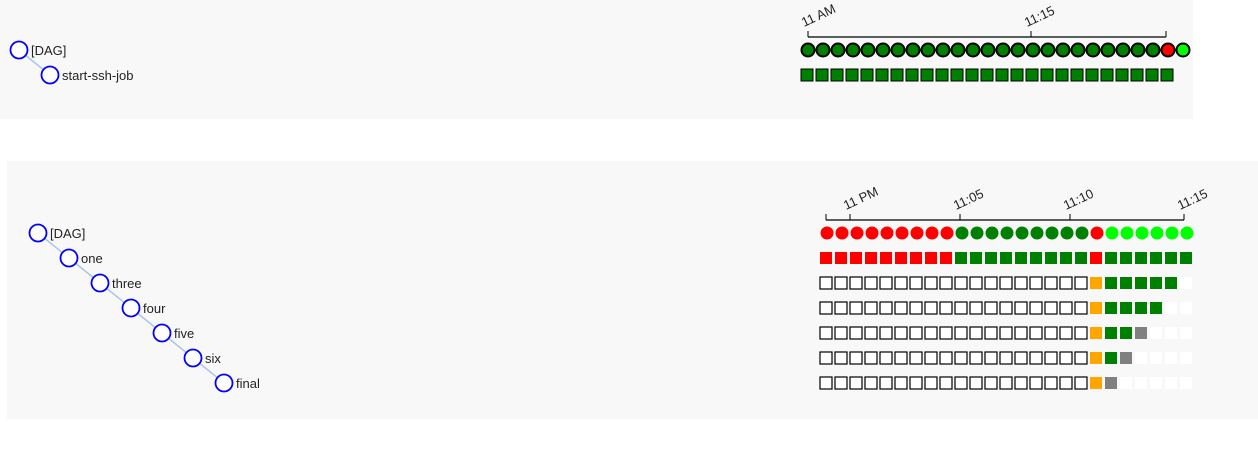 The height and width of the screenshot is (467, 1258). Describe the element at coordinates (98, 75) in the screenshot. I see `task-label: start-ssh-job` at that location.